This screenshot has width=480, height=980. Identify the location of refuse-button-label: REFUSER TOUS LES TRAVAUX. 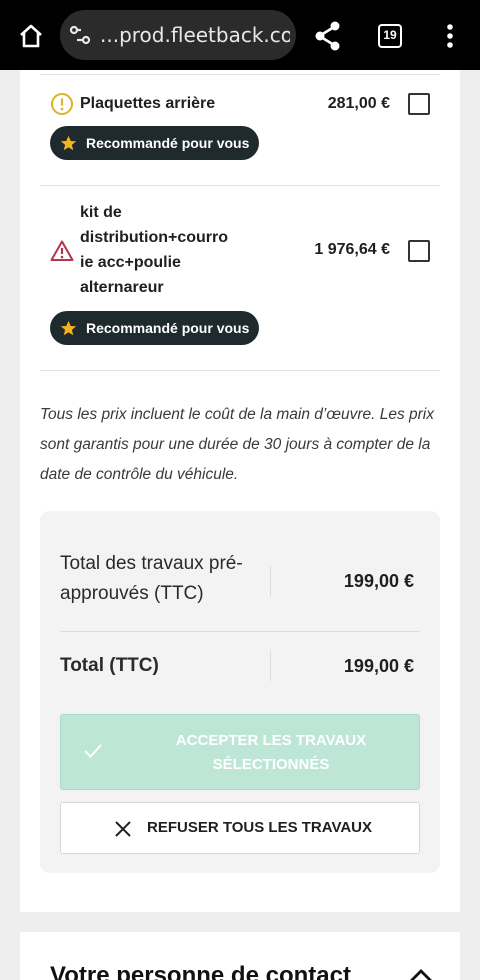
(260, 827).